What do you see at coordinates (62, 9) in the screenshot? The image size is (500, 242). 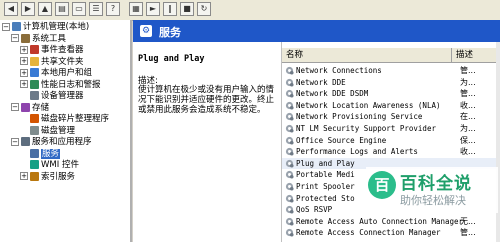 I see `show-hide-button: ▤` at bounding box center [62, 9].